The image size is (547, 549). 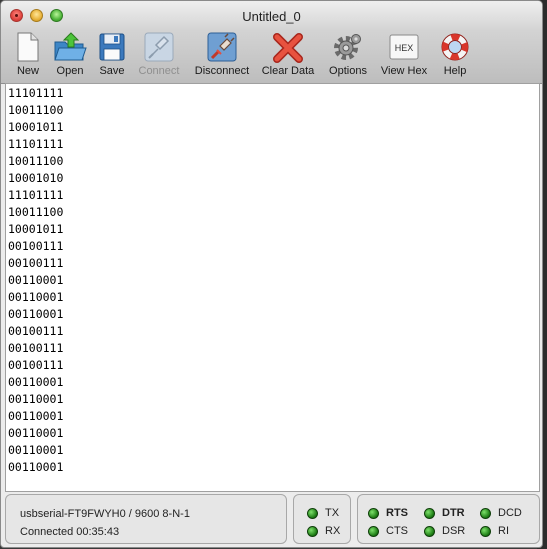 I want to click on connect-plug-icon, so click(x=159, y=47).